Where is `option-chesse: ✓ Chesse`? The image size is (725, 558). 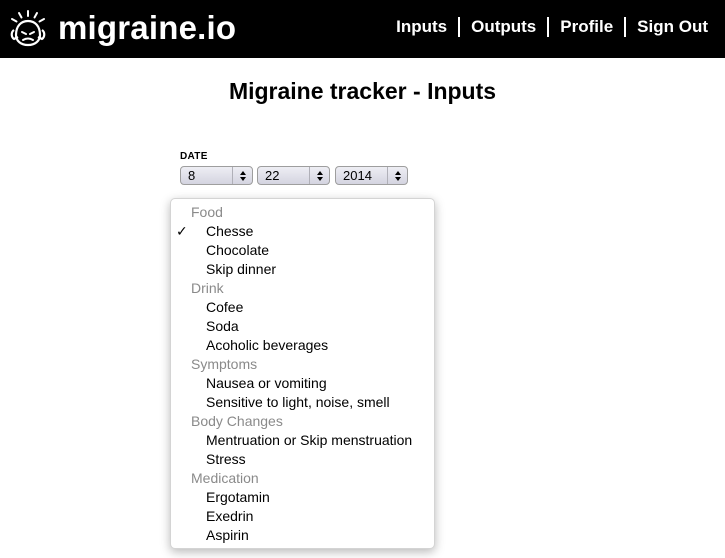 option-chesse: ✓ Chesse is located at coordinates (302, 231).